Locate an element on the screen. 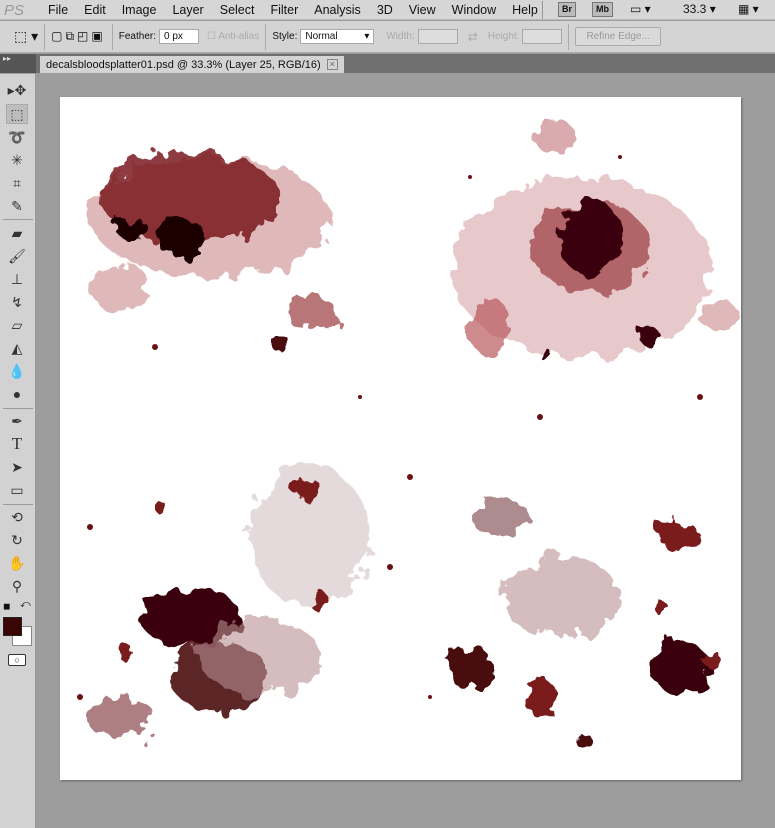  menu-help: Help is located at coordinates (525, 10).